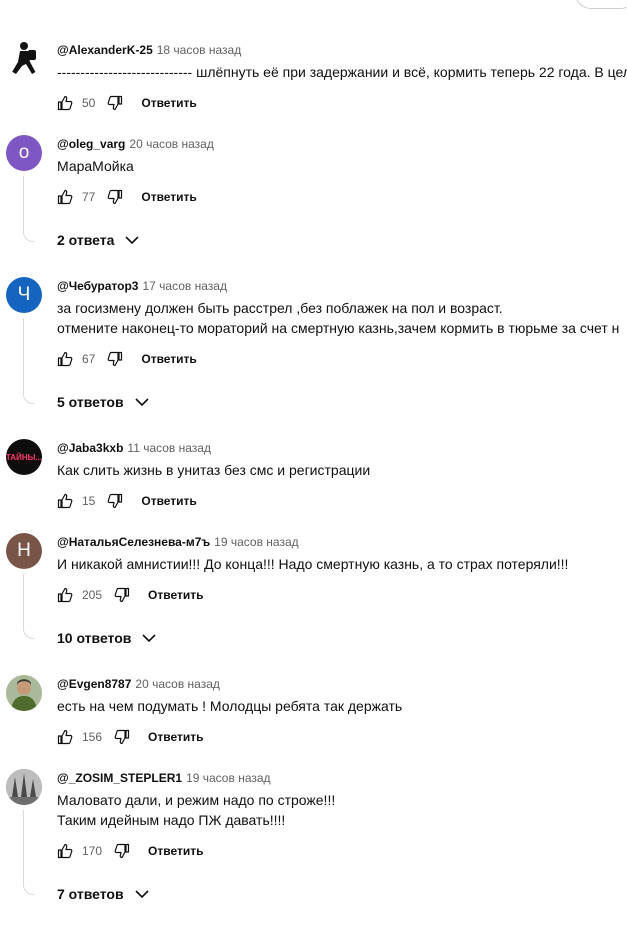 This screenshot has width=627, height=925. Describe the element at coordinates (92, 737) in the screenshot. I see `like-count: 156` at that location.